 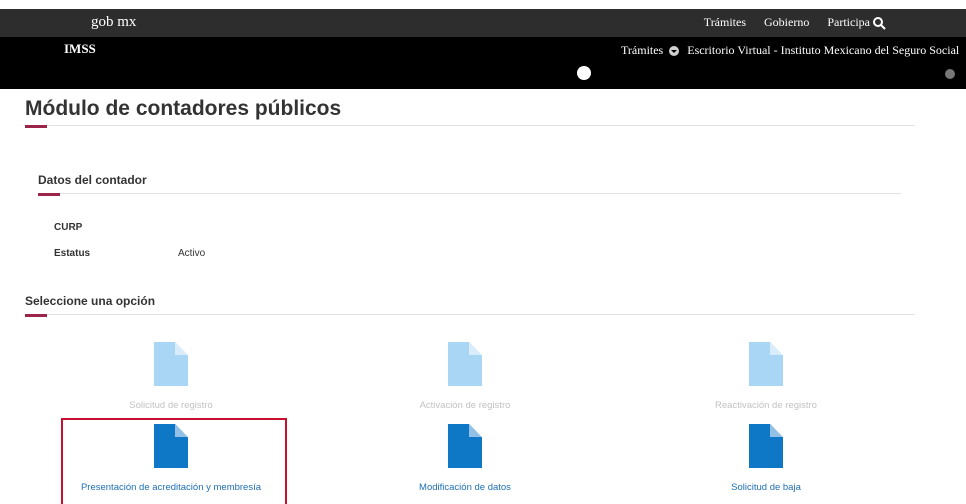 What do you see at coordinates (584, 73) in the screenshot?
I see `loading-indicator` at bounding box center [584, 73].